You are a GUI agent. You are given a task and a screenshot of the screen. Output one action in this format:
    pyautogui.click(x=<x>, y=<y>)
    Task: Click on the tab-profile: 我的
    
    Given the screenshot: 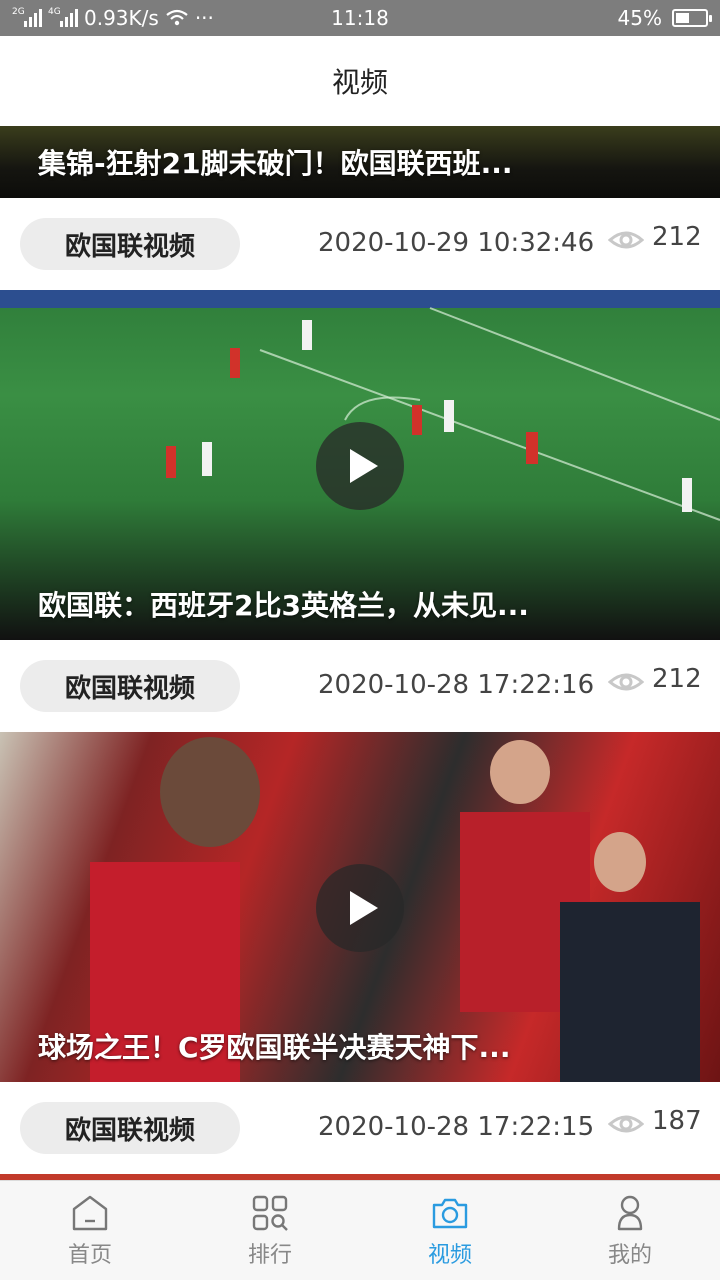 What is the action you would take?
    pyautogui.click(x=630, y=1230)
    